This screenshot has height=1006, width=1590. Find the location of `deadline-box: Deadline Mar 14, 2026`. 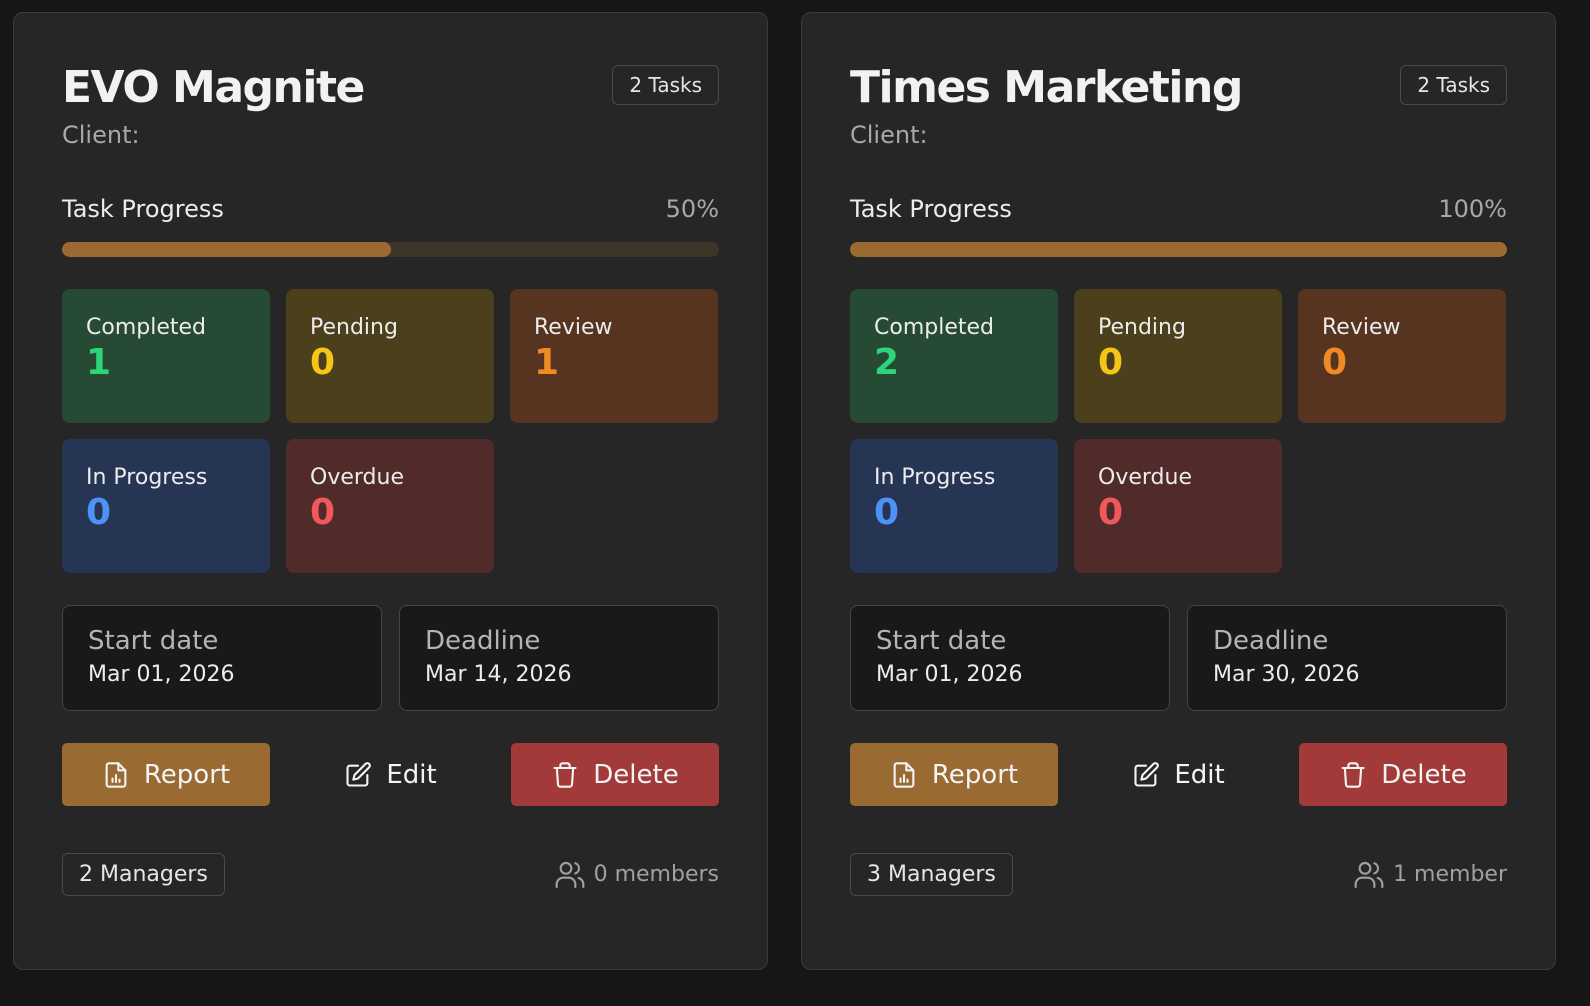

deadline-box: Deadline Mar 14, 2026 is located at coordinates (559, 658).